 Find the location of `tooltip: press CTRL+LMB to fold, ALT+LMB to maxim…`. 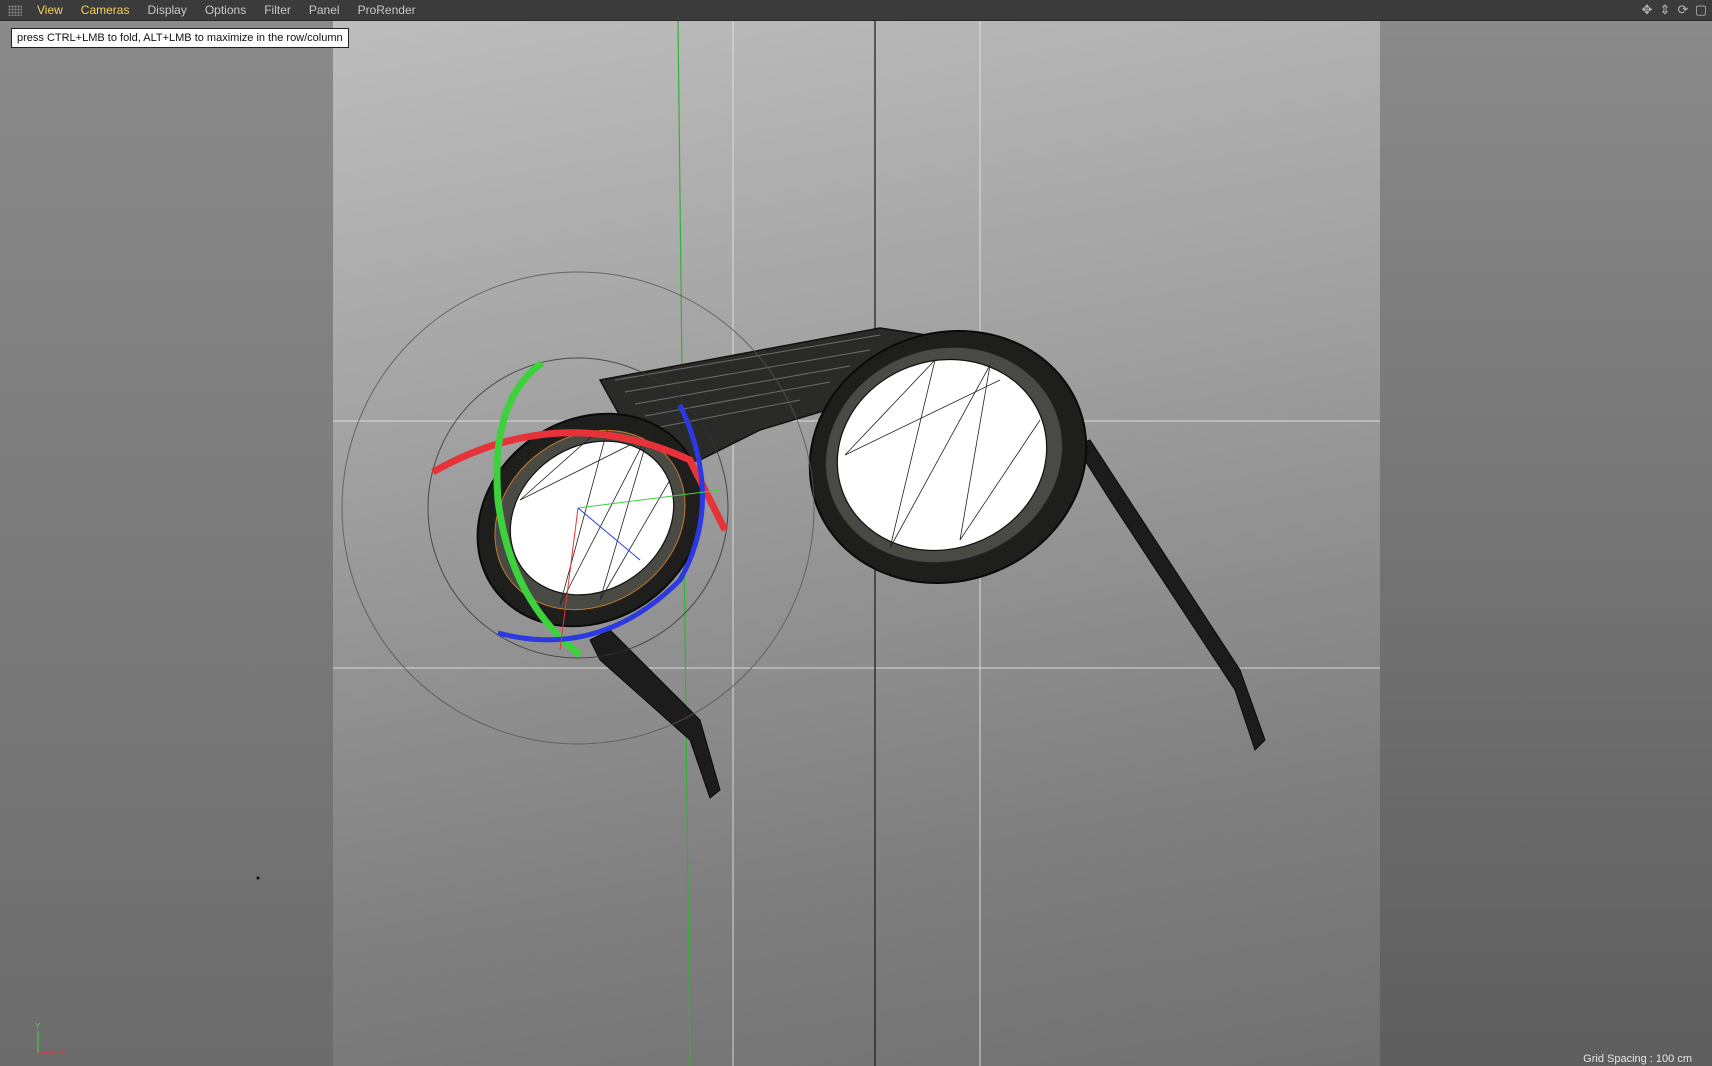

tooltip: press CTRL+LMB to fold, ALT+LMB to maxim… is located at coordinates (180, 38).